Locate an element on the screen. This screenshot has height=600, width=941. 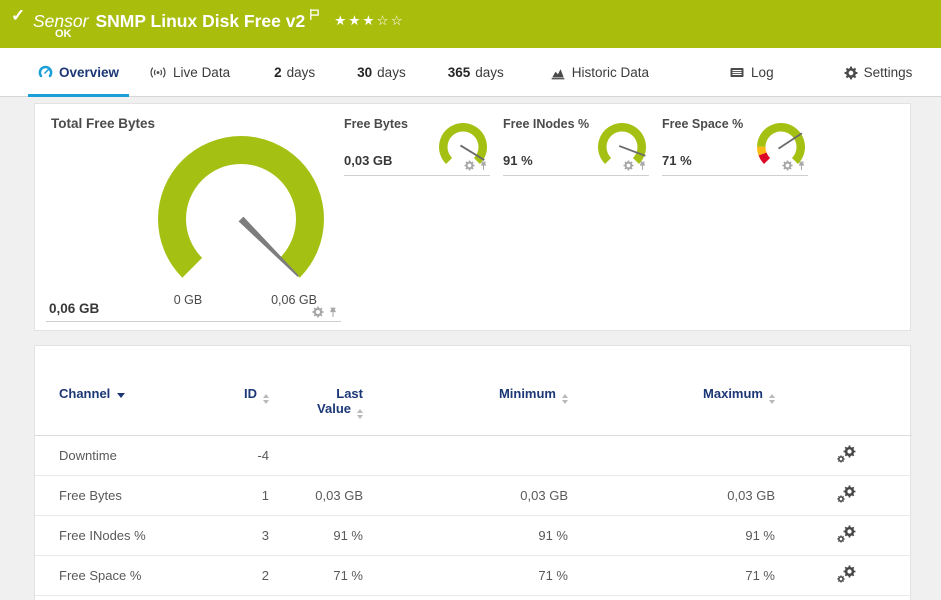
cell-channel: Free INodes % is located at coordinates (127, 535).